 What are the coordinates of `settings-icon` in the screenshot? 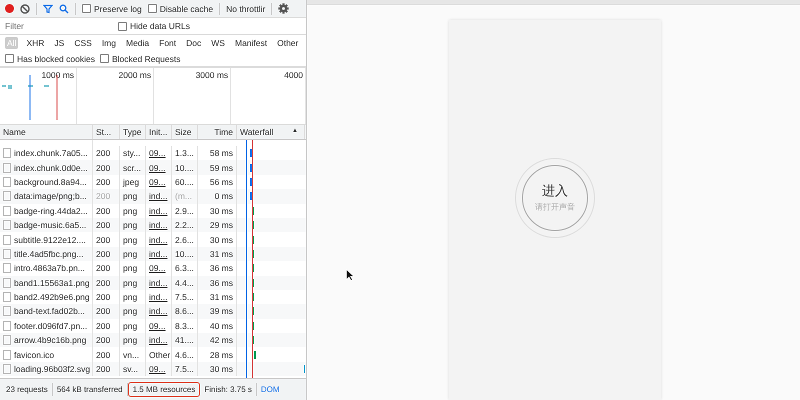 It's located at (284, 8).